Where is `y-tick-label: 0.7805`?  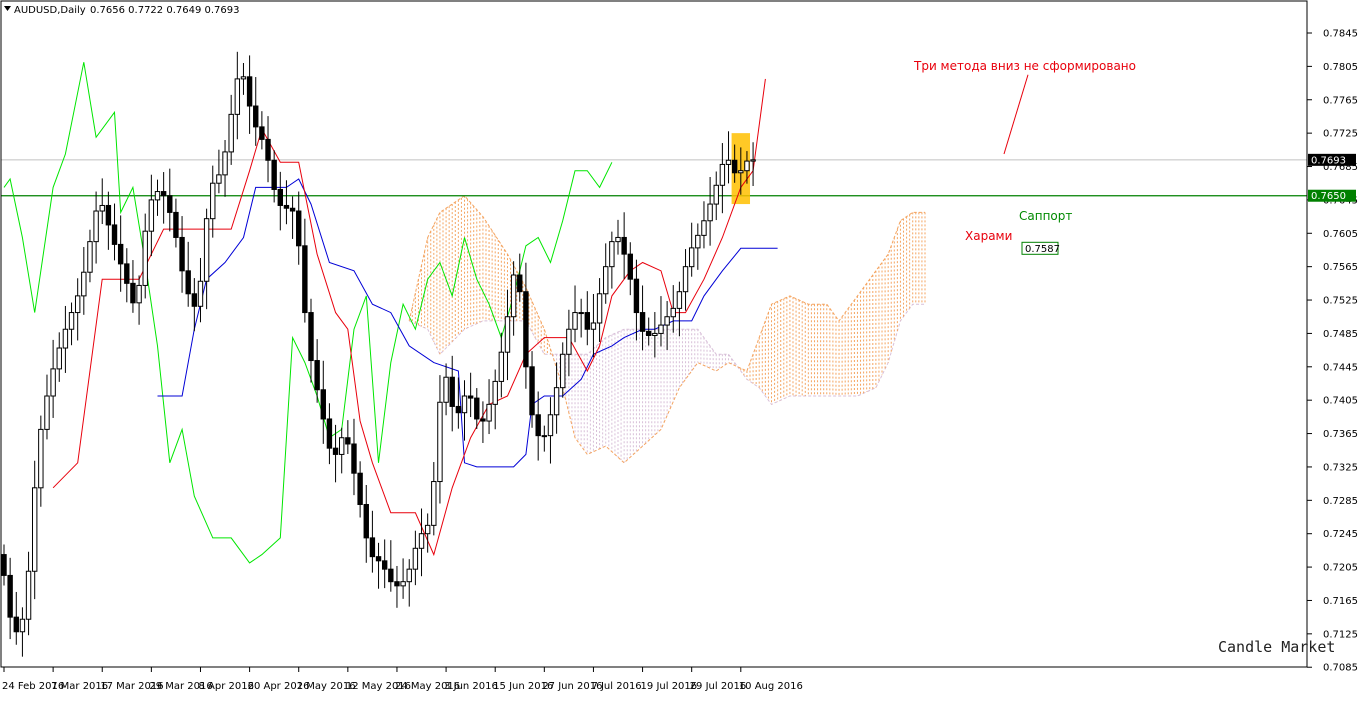
y-tick-label: 0.7805 is located at coordinates (1340, 67).